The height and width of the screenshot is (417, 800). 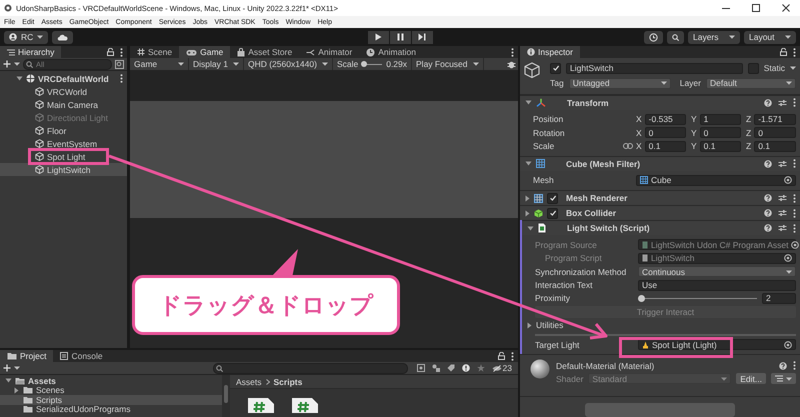 What do you see at coordinates (660, 102) in the screenshot?
I see `component-header: Transform` at bounding box center [660, 102].